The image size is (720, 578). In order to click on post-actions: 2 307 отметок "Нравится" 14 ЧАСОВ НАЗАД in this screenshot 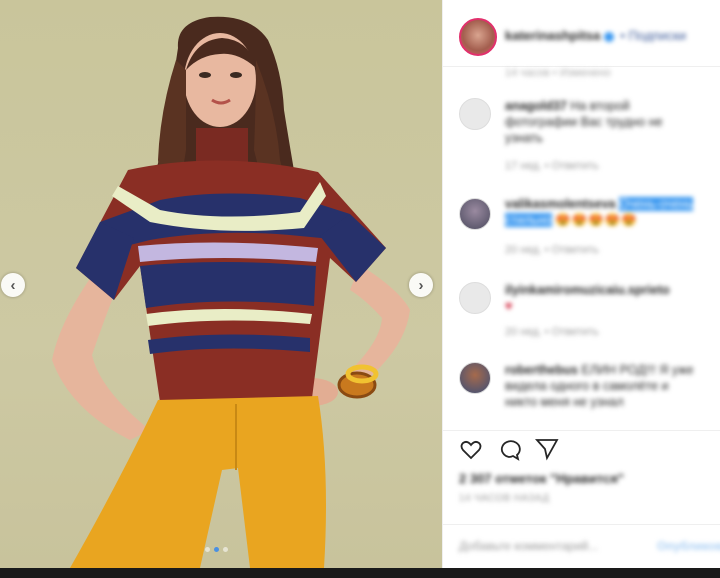, I will do `click(581, 480)`.